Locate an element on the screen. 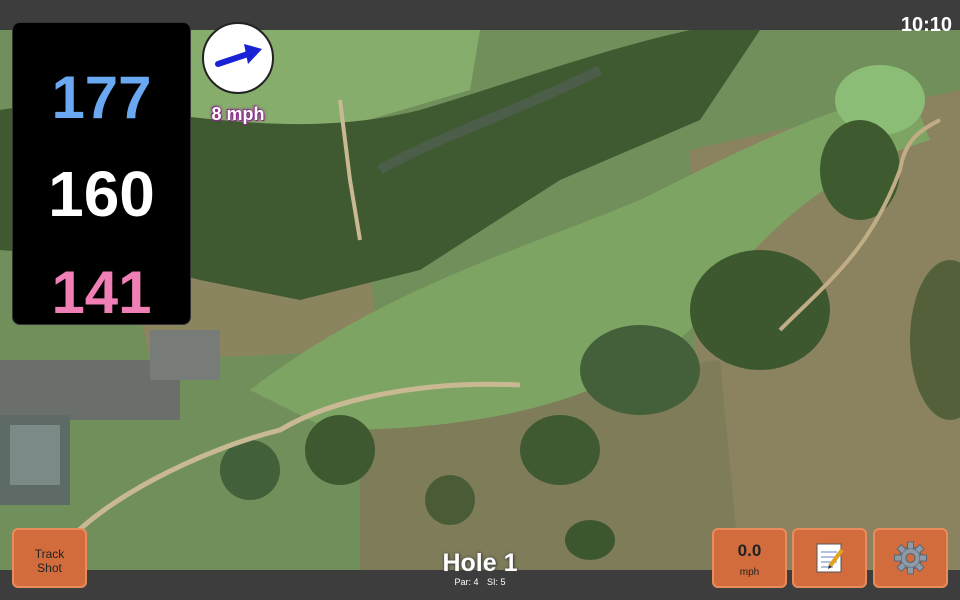 The height and width of the screenshot is (600, 960). arrow-right-icon is located at coordinates (238, 55).